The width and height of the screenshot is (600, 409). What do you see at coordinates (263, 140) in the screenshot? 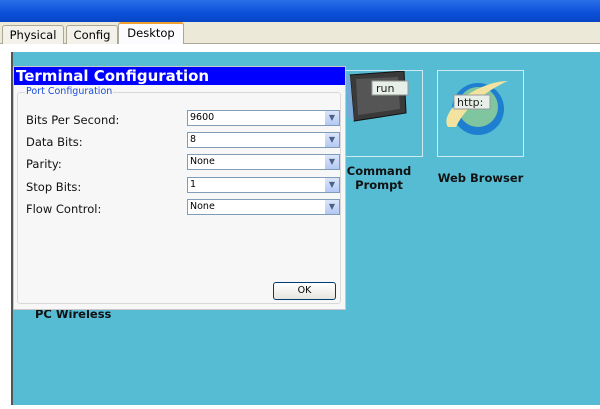
I see `data-bits-select: 8 ▼` at bounding box center [263, 140].